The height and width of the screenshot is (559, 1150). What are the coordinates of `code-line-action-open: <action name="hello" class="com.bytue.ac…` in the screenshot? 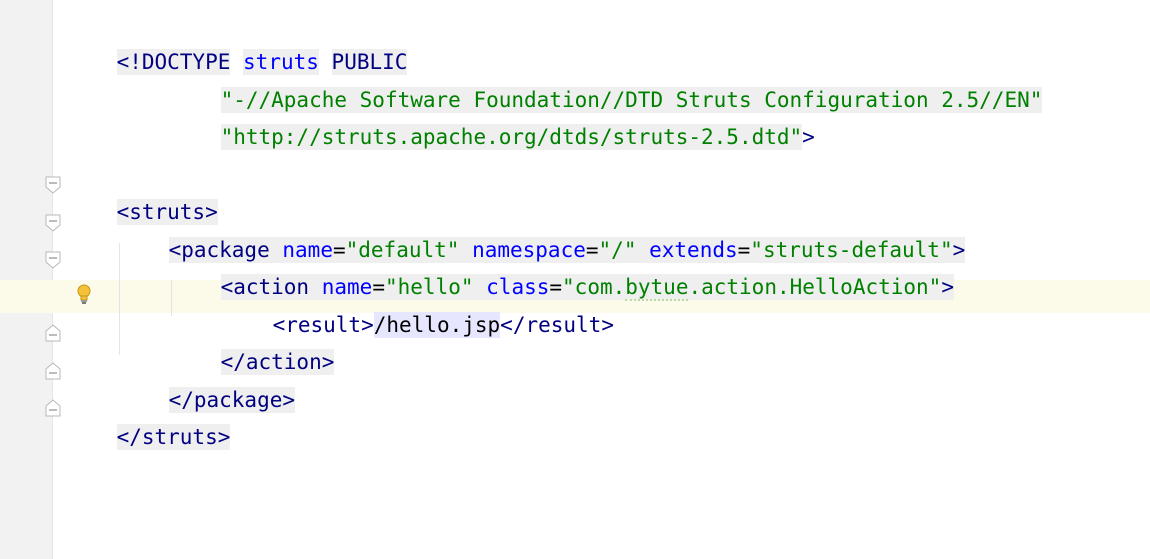 It's located at (562, 274).